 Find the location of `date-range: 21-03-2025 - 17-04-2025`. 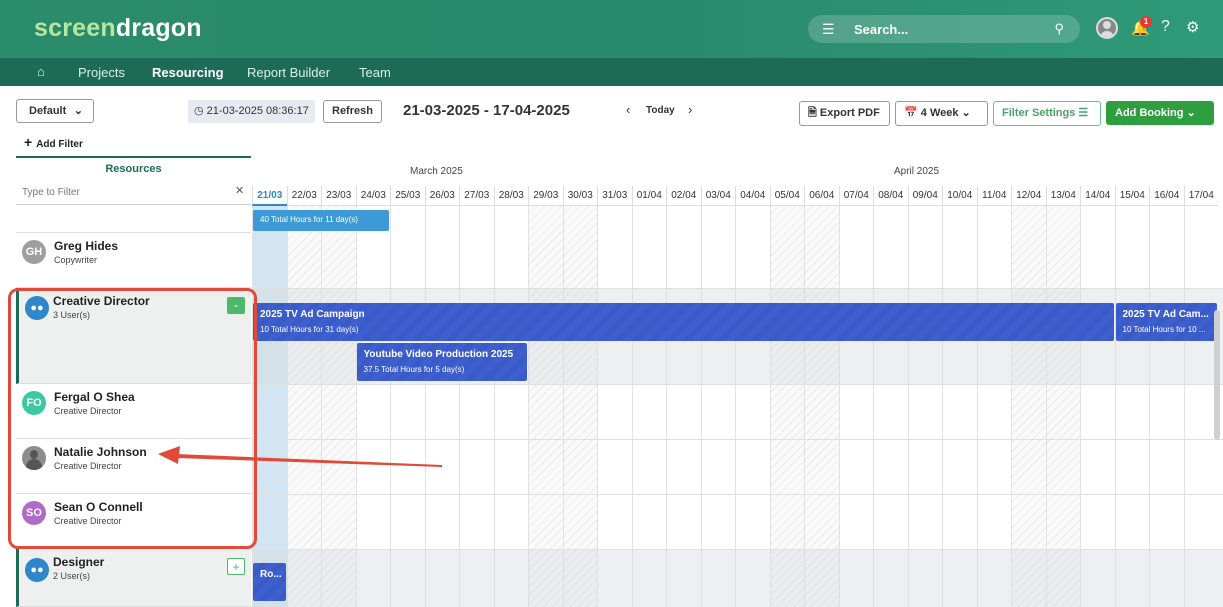

date-range: 21-03-2025 - 17-04-2025 is located at coordinates (486, 110).